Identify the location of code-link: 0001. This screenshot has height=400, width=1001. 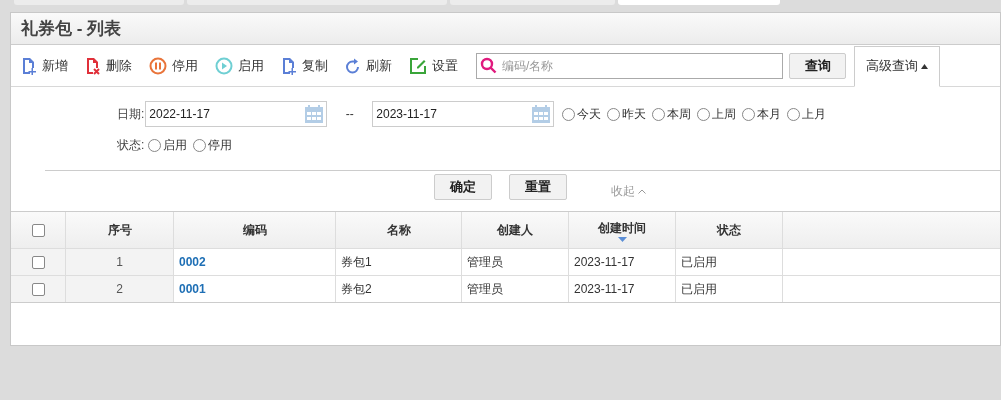
(255, 289).